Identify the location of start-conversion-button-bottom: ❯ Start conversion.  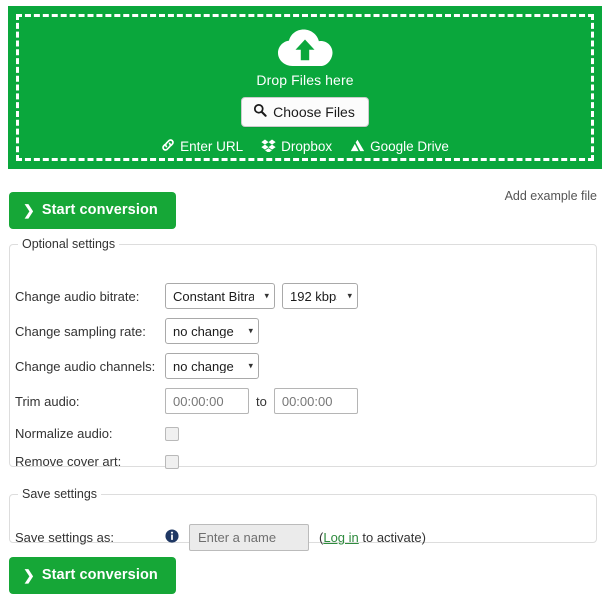
(92, 575).